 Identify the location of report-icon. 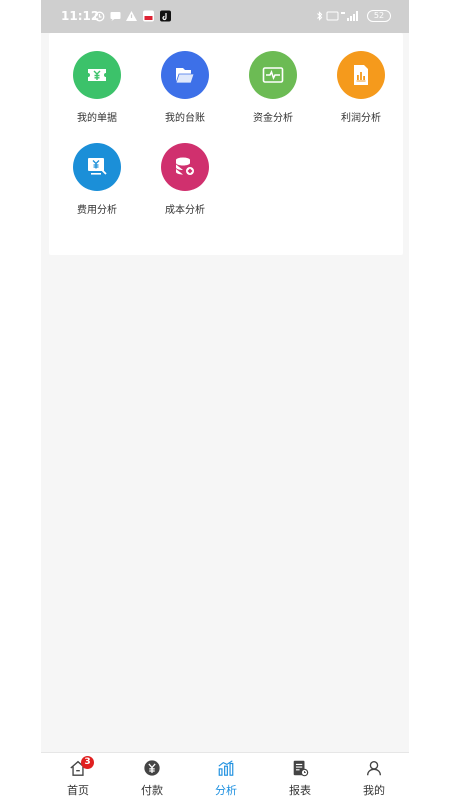
(301, 768).